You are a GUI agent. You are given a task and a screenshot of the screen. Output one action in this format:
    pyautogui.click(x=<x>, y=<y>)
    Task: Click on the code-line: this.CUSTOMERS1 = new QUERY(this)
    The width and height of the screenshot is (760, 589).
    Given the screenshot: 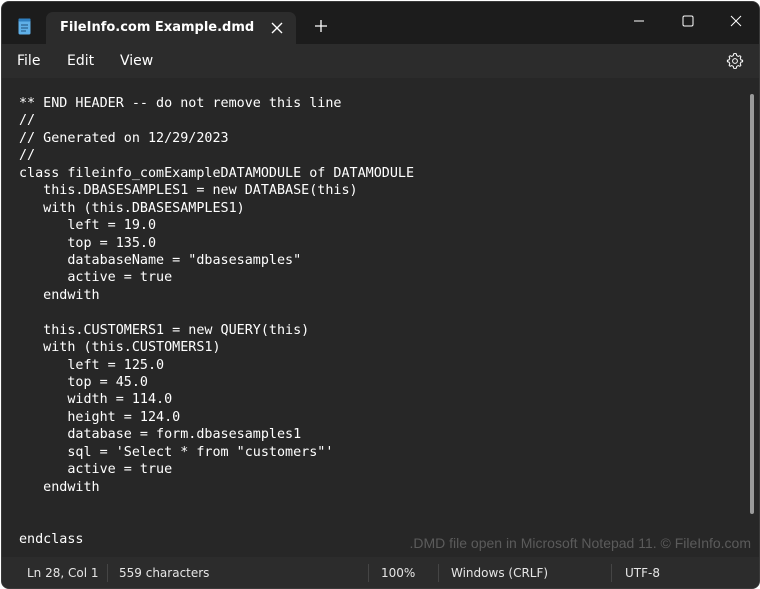 What is the action you would take?
    pyautogui.click(x=216, y=330)
    